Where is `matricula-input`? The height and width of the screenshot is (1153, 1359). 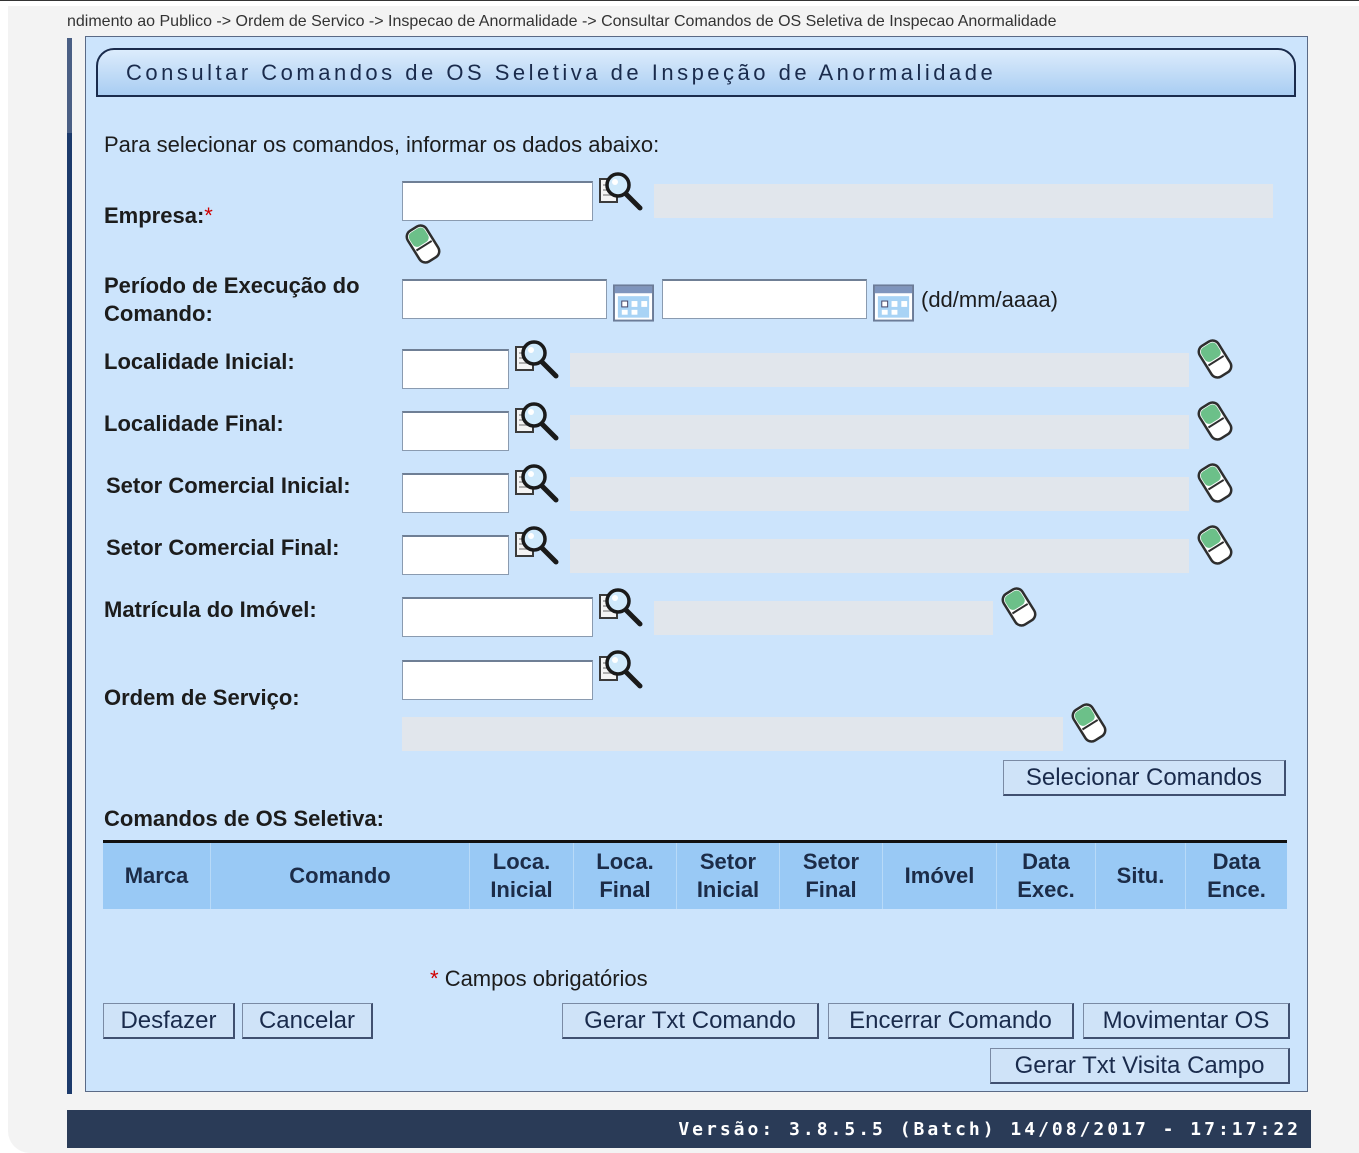
matricula-input is located at coordinates (497, 617).